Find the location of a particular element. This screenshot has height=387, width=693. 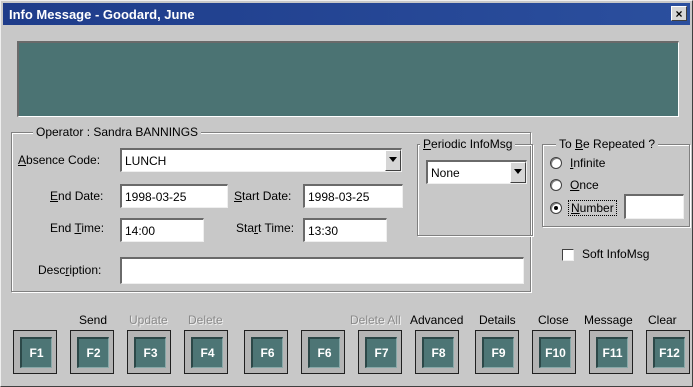

end-date-field: 1998-03-25 is located at coordinates (174, 196).